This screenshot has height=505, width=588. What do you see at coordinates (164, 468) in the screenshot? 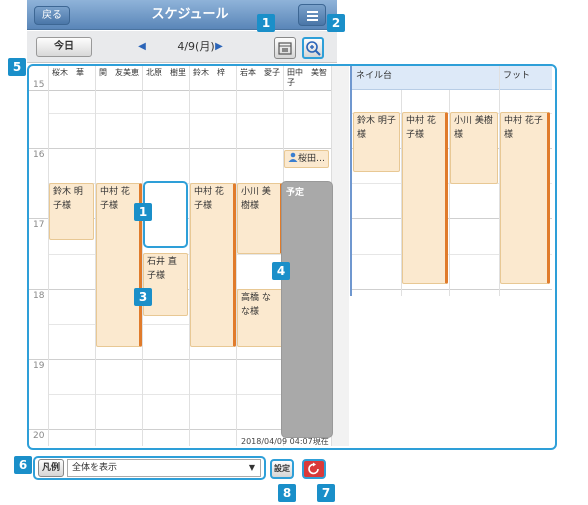
I see `filter-select: 全体を表示 ▼` at bounding box center [164, 468].